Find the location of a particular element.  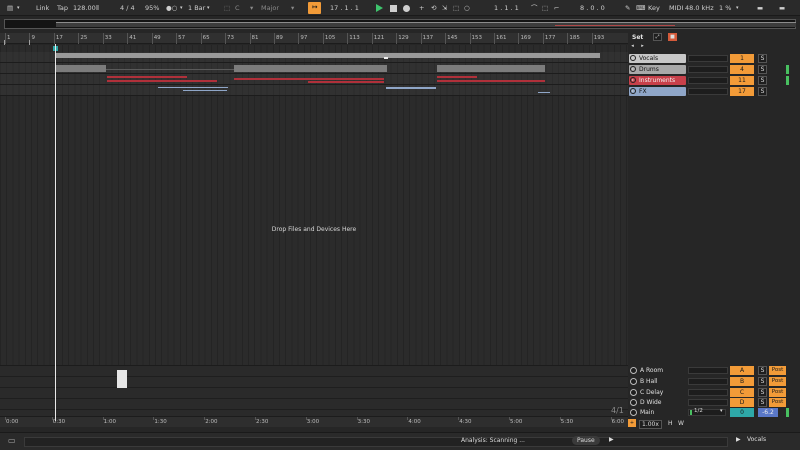

cpu-menu-icon: ▾ is located at coordinates (737, 8).